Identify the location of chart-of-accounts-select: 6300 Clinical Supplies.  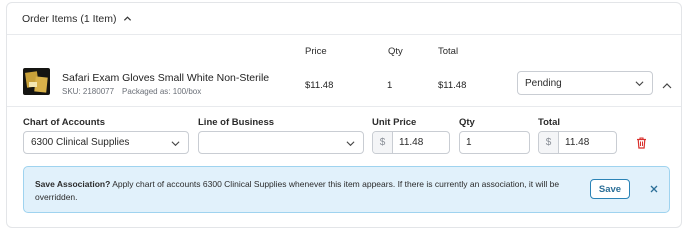
(106, 142).